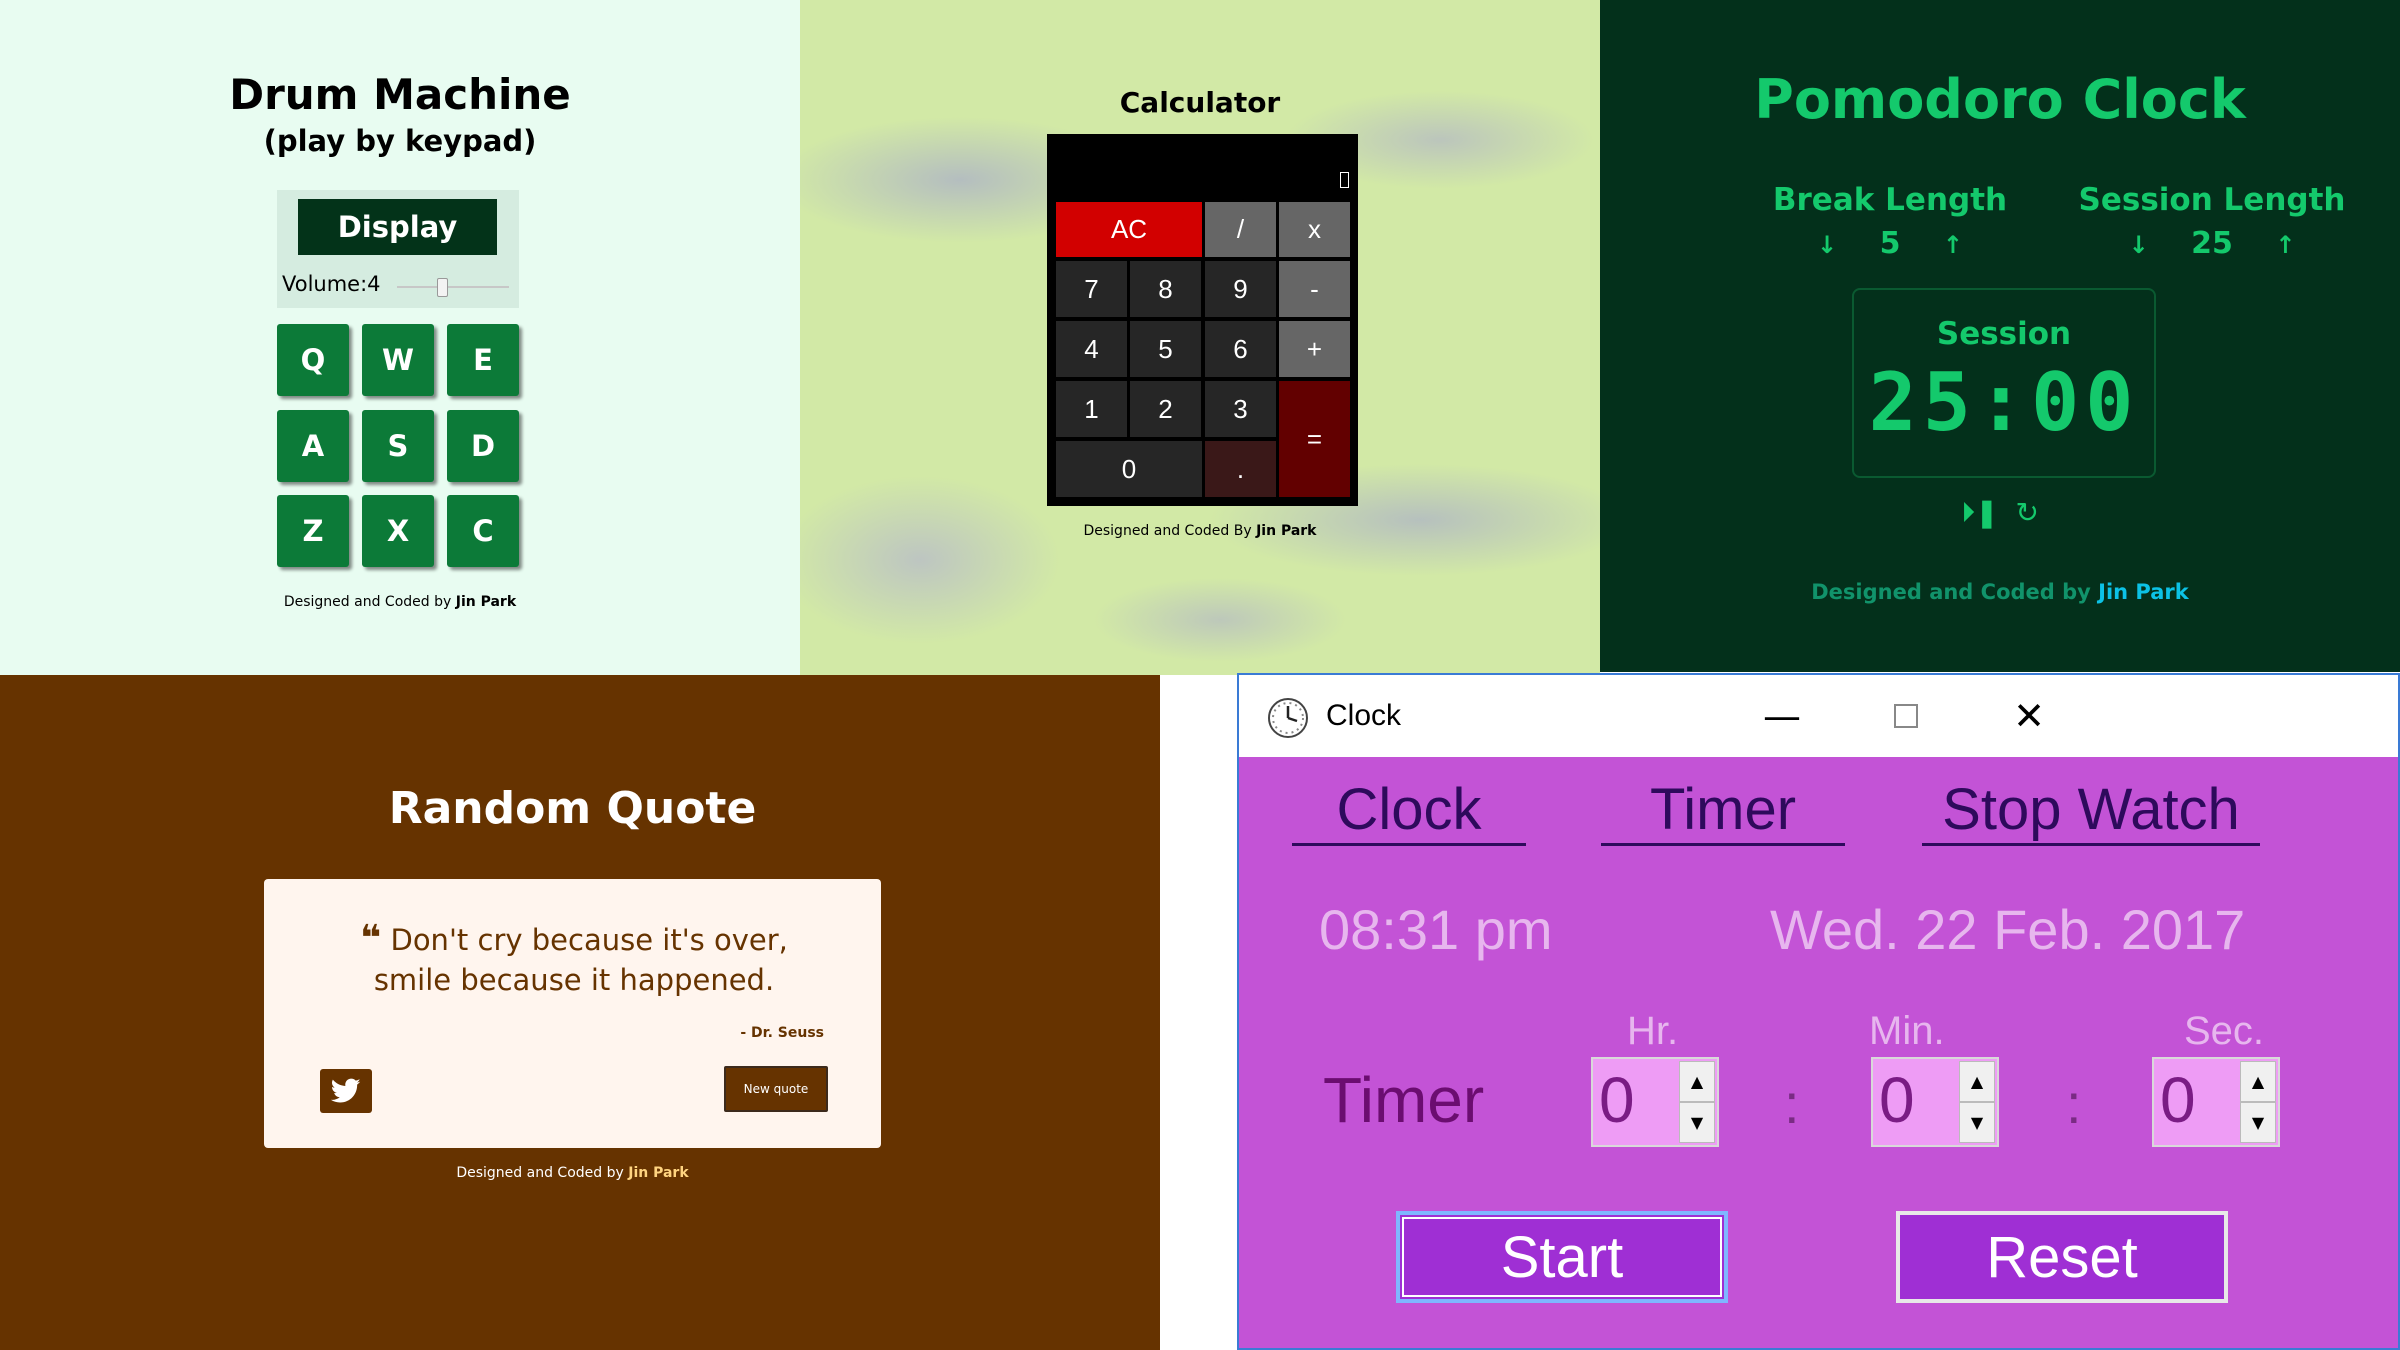  Describe the element at coordinates (2091, 811) in the screenshot. I see `tab-stop-watch: Stop Watch` at that location.